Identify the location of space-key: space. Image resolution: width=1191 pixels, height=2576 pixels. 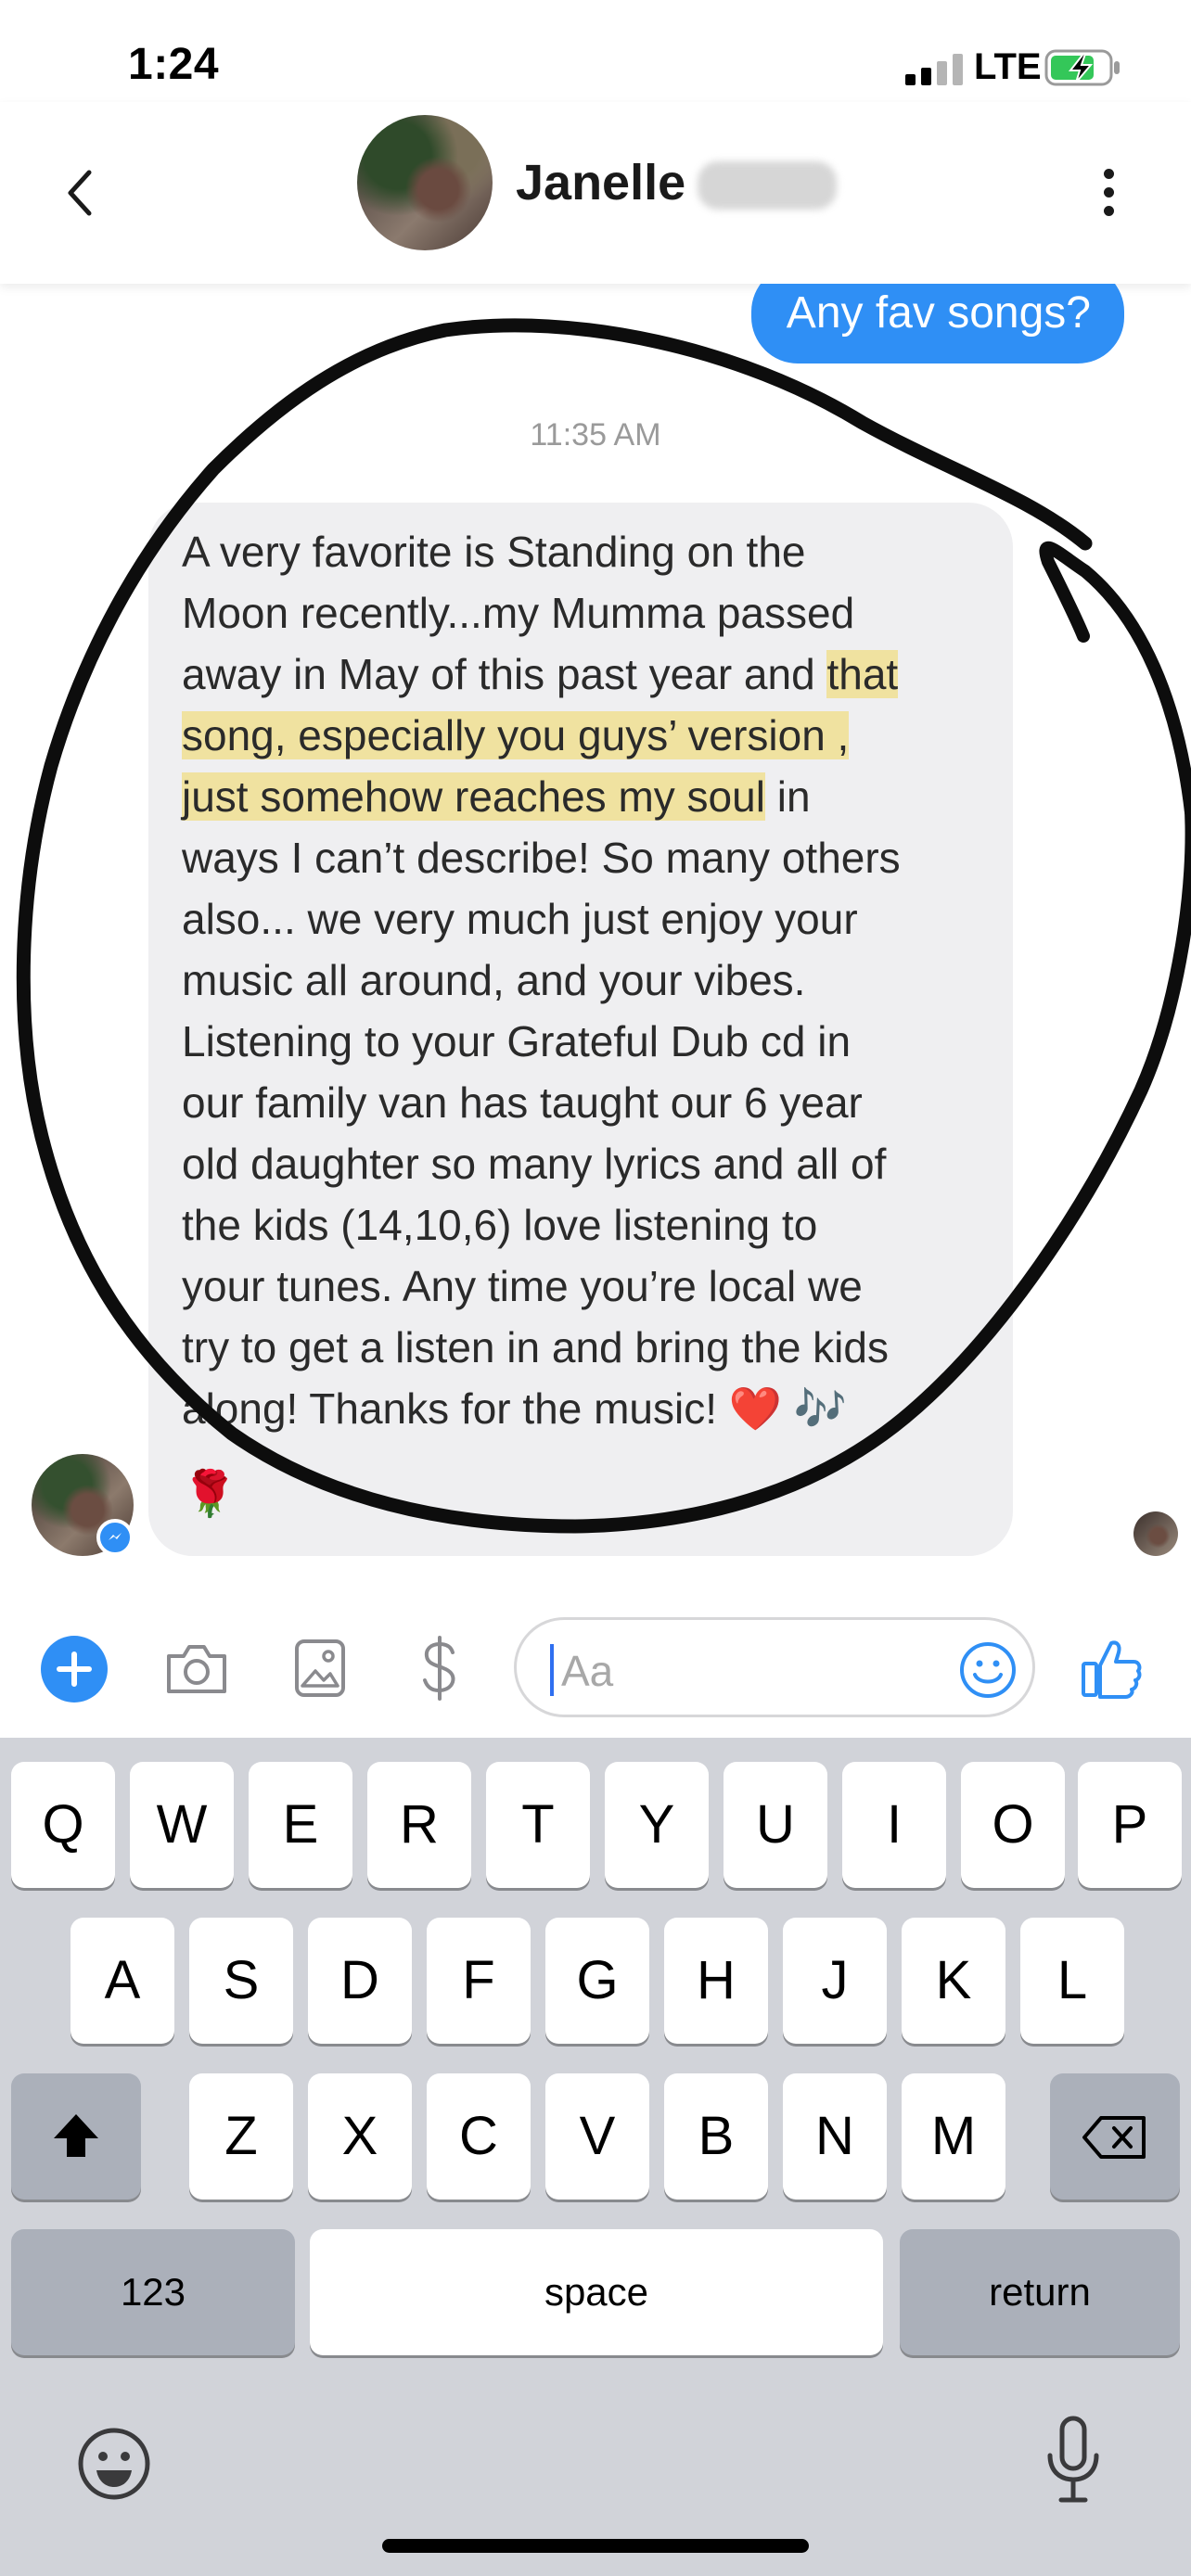
(597, 2292).